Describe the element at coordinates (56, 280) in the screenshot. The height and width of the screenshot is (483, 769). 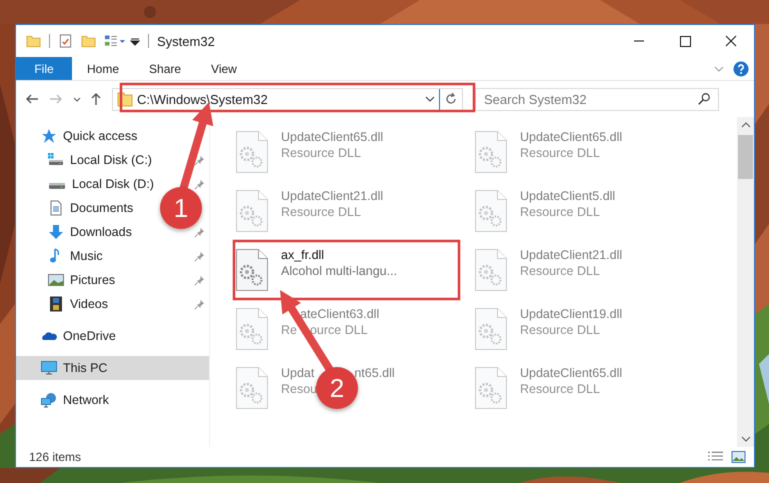
I see `picture-icon` at that location.